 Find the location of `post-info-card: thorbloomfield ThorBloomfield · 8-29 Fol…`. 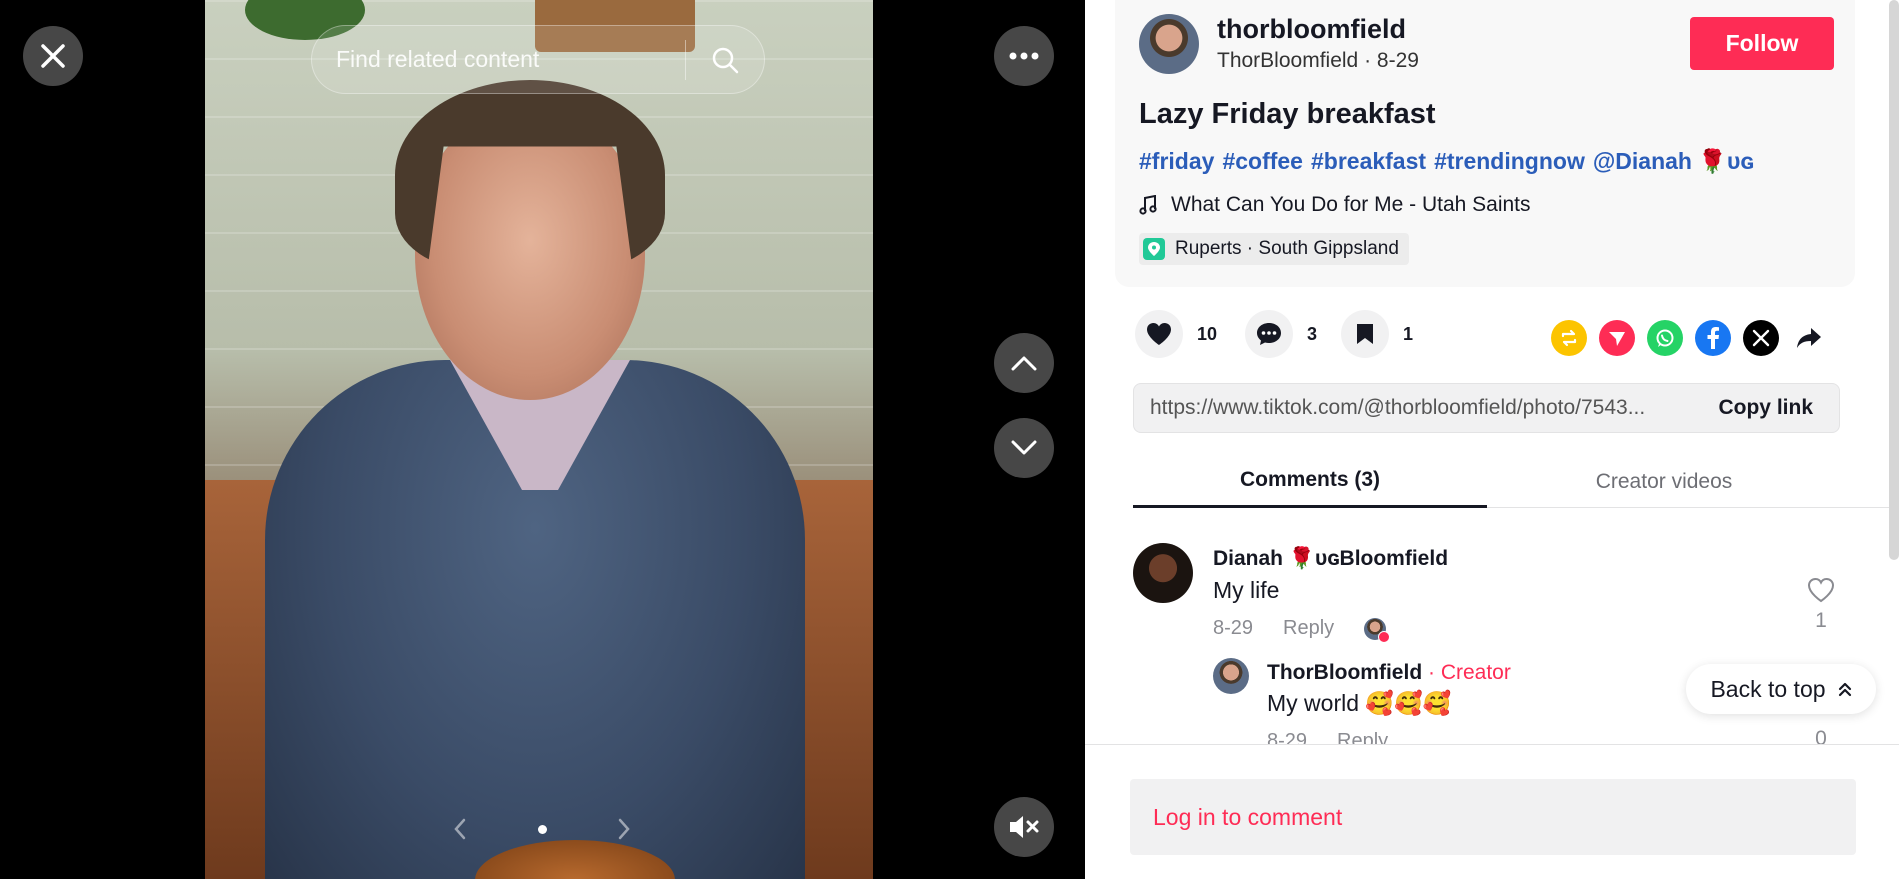

post-info-card: thorbloomfield ThorBloomfield · 8-29 Fol… is located at coordinates (1485, 143).